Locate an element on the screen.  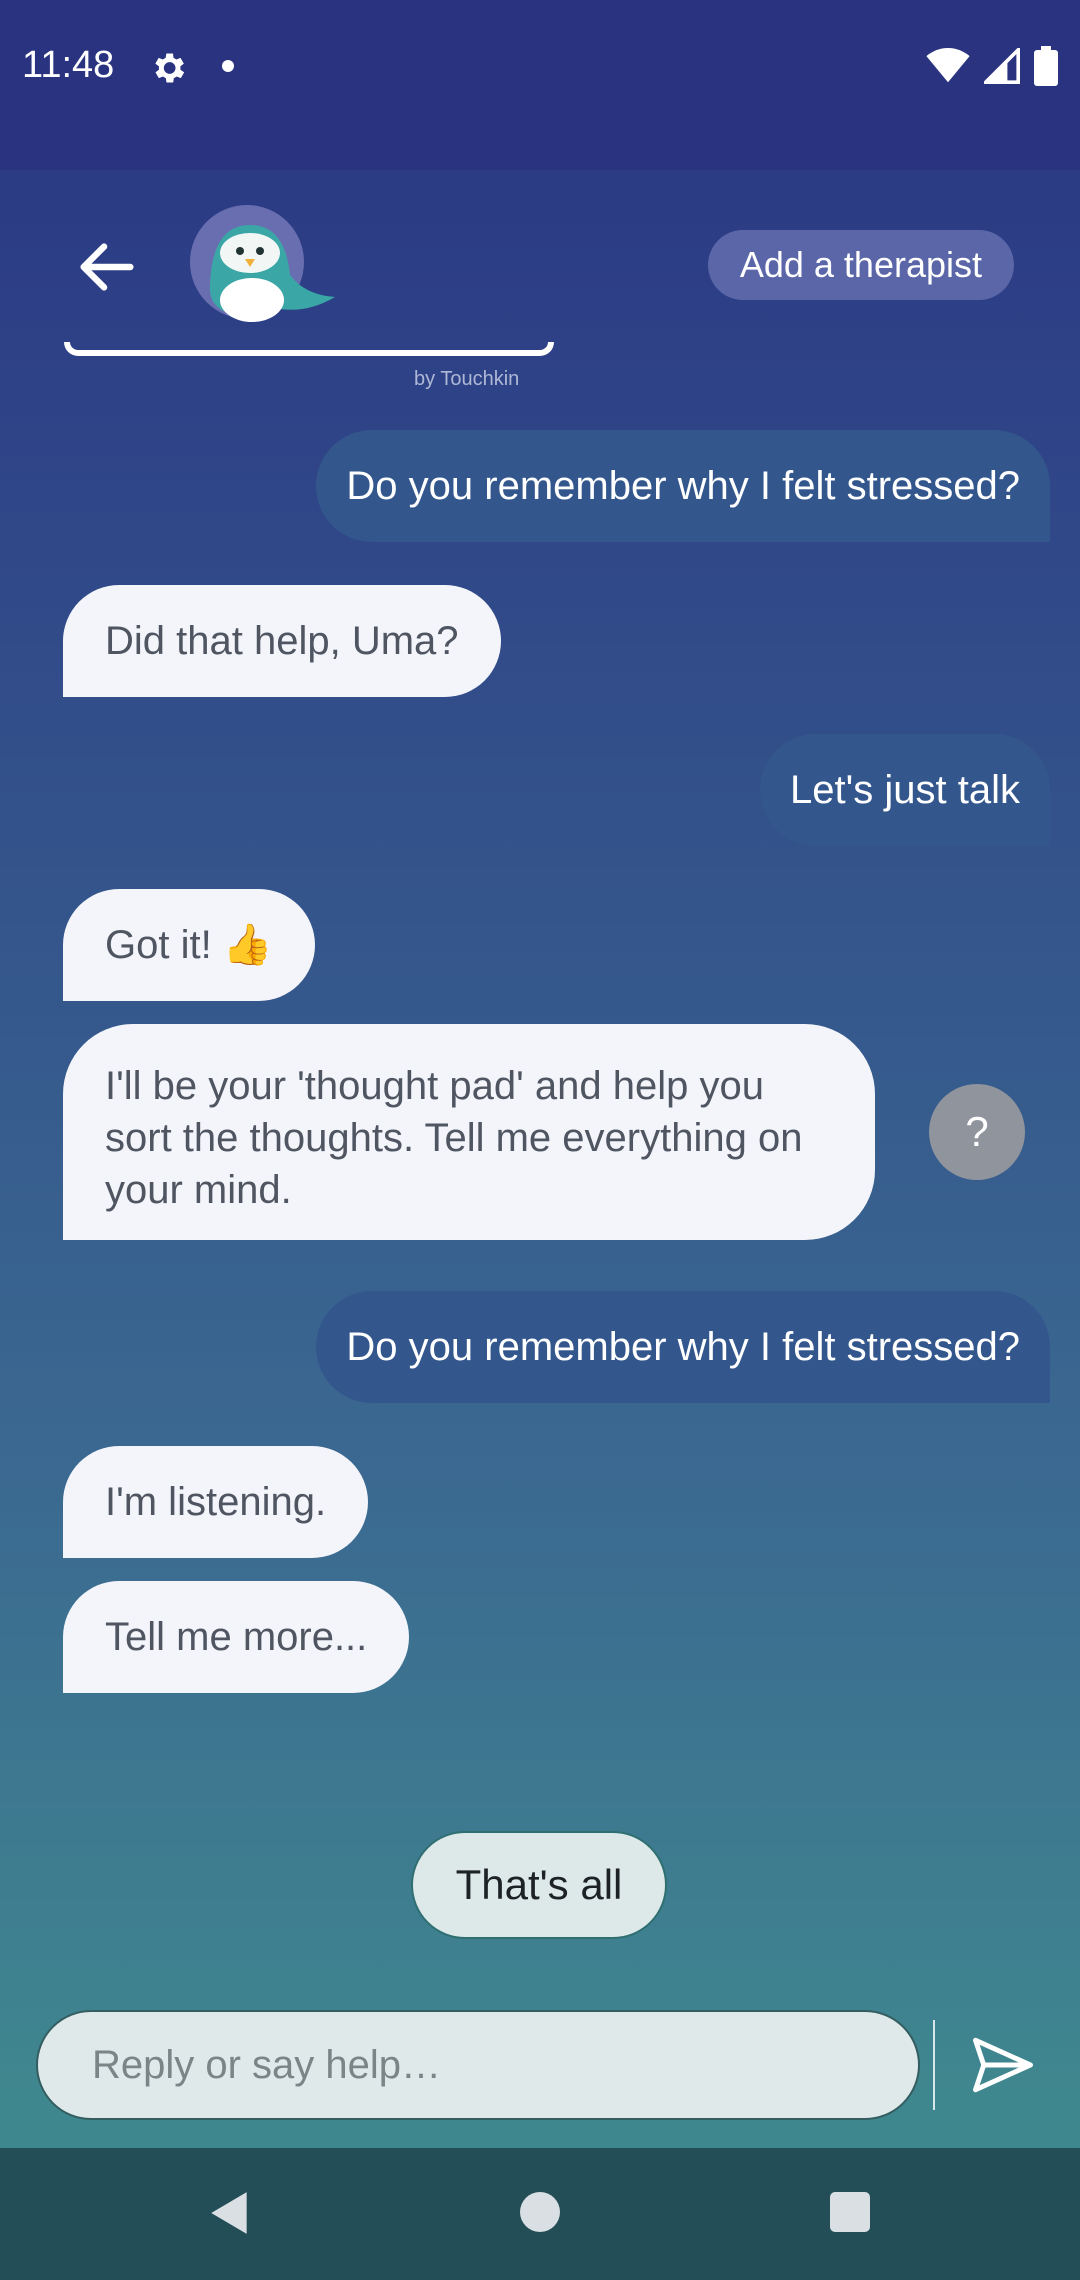
reply-input is located at coordinates (478, 2065).